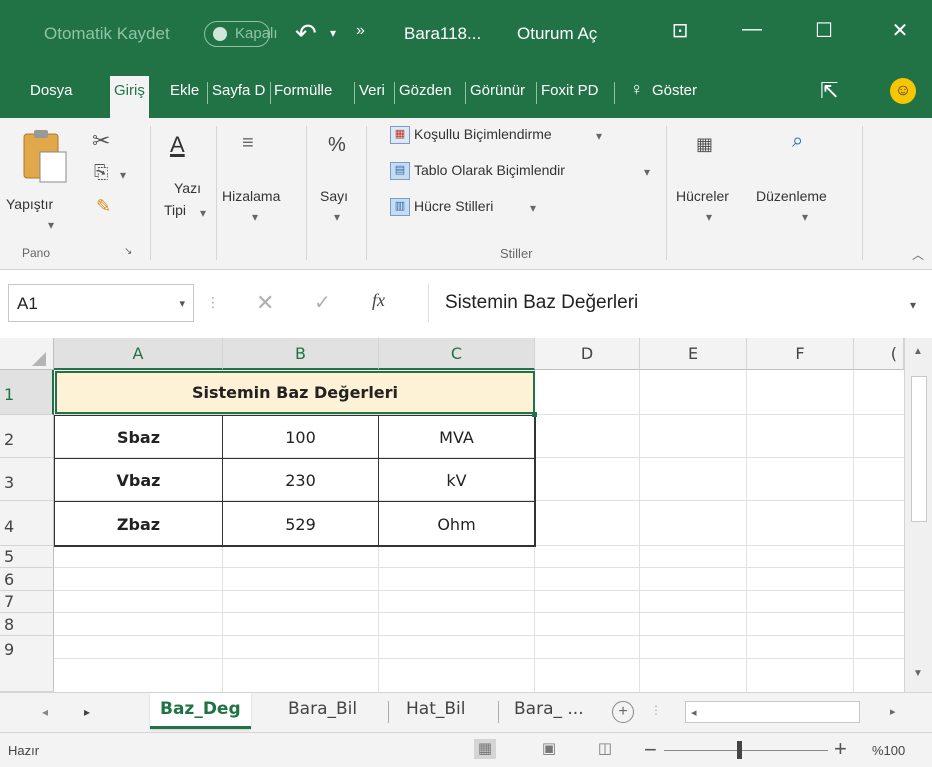 Image resolution: width=932 pixels, height=767 pixels. Describe the element at coordinates (791, 196) in the screenshot. I see `editing-label: Düzenleme` at that location.